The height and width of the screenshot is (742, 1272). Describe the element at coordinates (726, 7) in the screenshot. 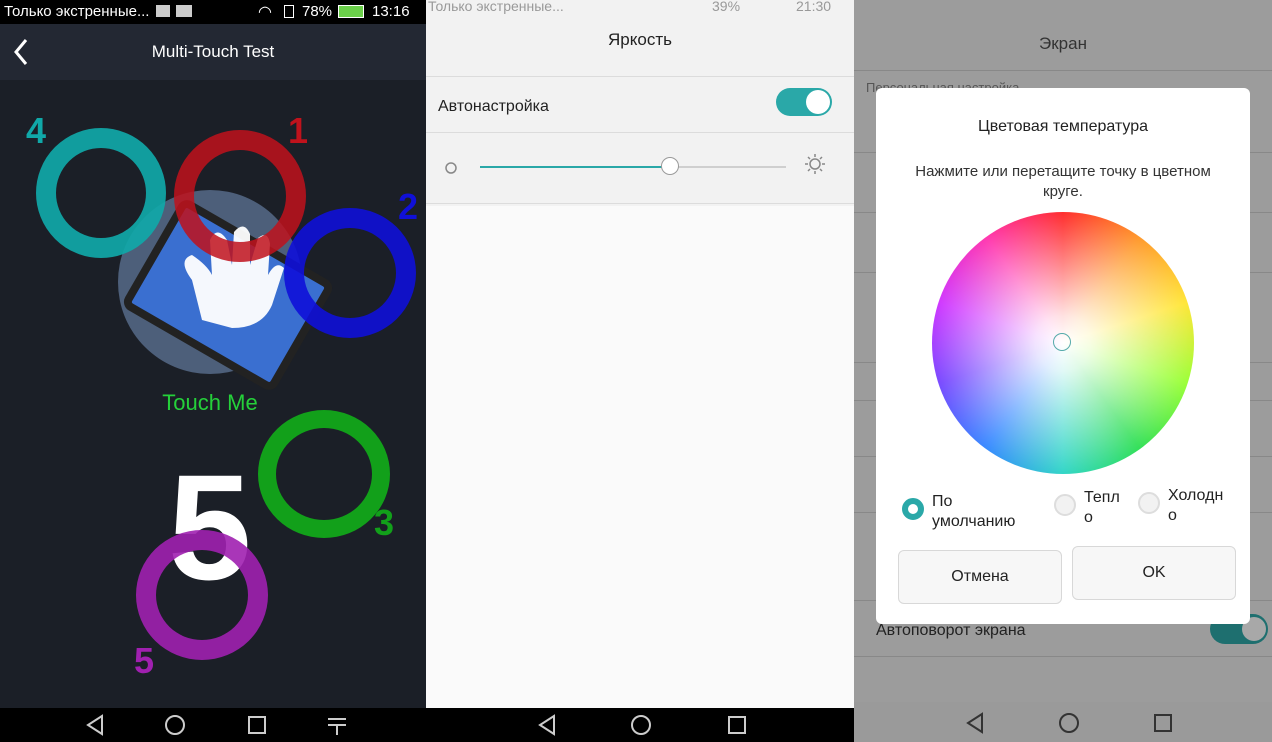

I see `battery-percent: 39%` at that location.